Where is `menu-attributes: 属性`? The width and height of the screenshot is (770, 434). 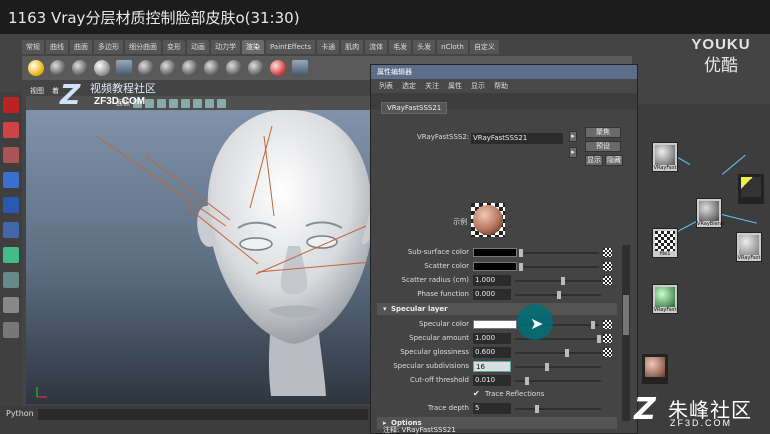
menu-attributes: 属性 is located at coordinates (455, 86).